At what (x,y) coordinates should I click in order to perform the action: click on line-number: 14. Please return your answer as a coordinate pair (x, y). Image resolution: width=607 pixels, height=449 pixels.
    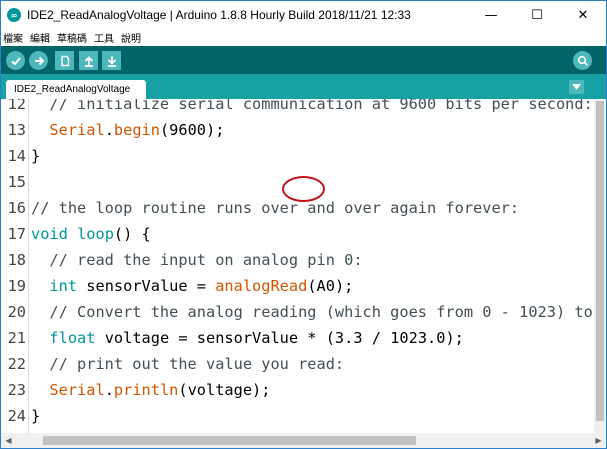
    Looking at the image, I should click on (16, 156).